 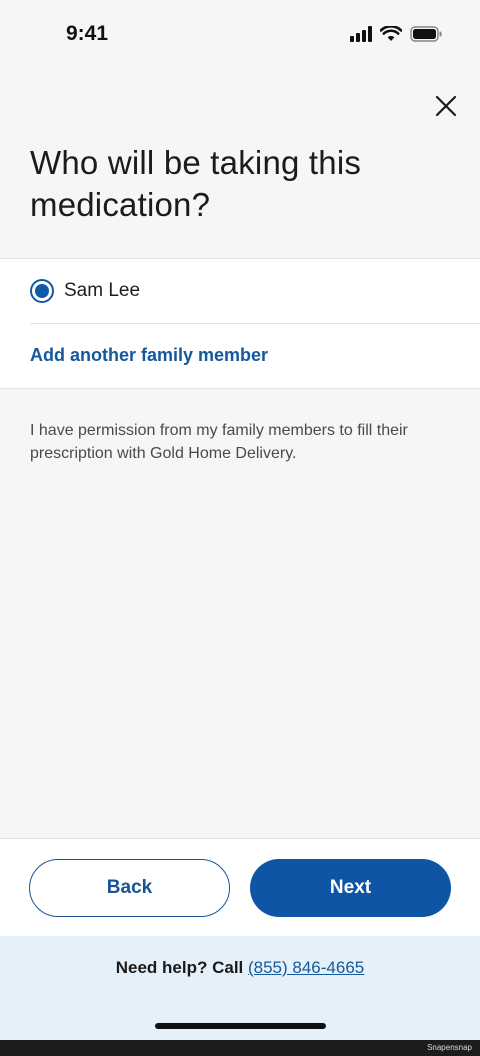 I want to click on radio-button, so click(x=42, y=291).